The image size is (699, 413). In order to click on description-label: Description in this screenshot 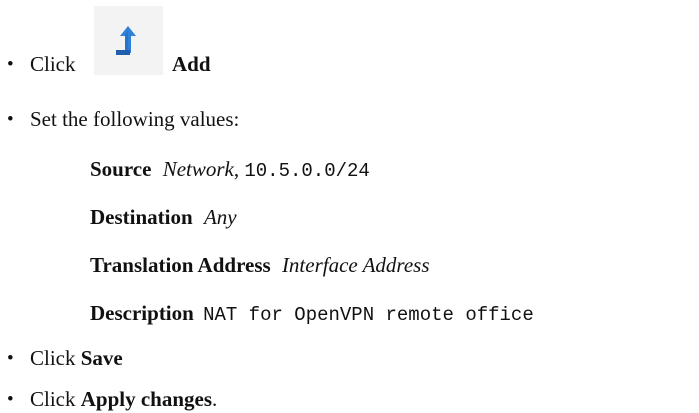, I will do `click(142, 313)`.